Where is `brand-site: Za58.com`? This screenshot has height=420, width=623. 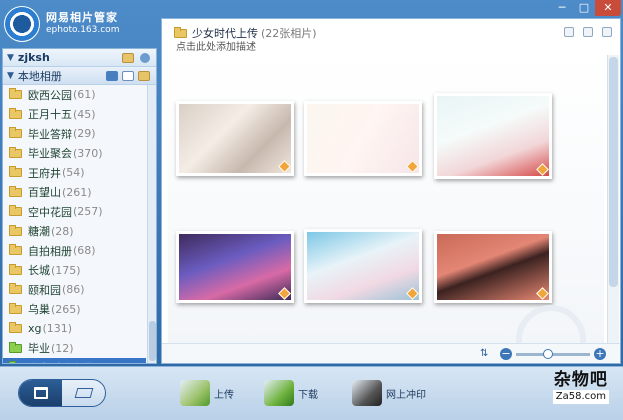 brand-site: Za58.com is located at coordinates (580, 397).